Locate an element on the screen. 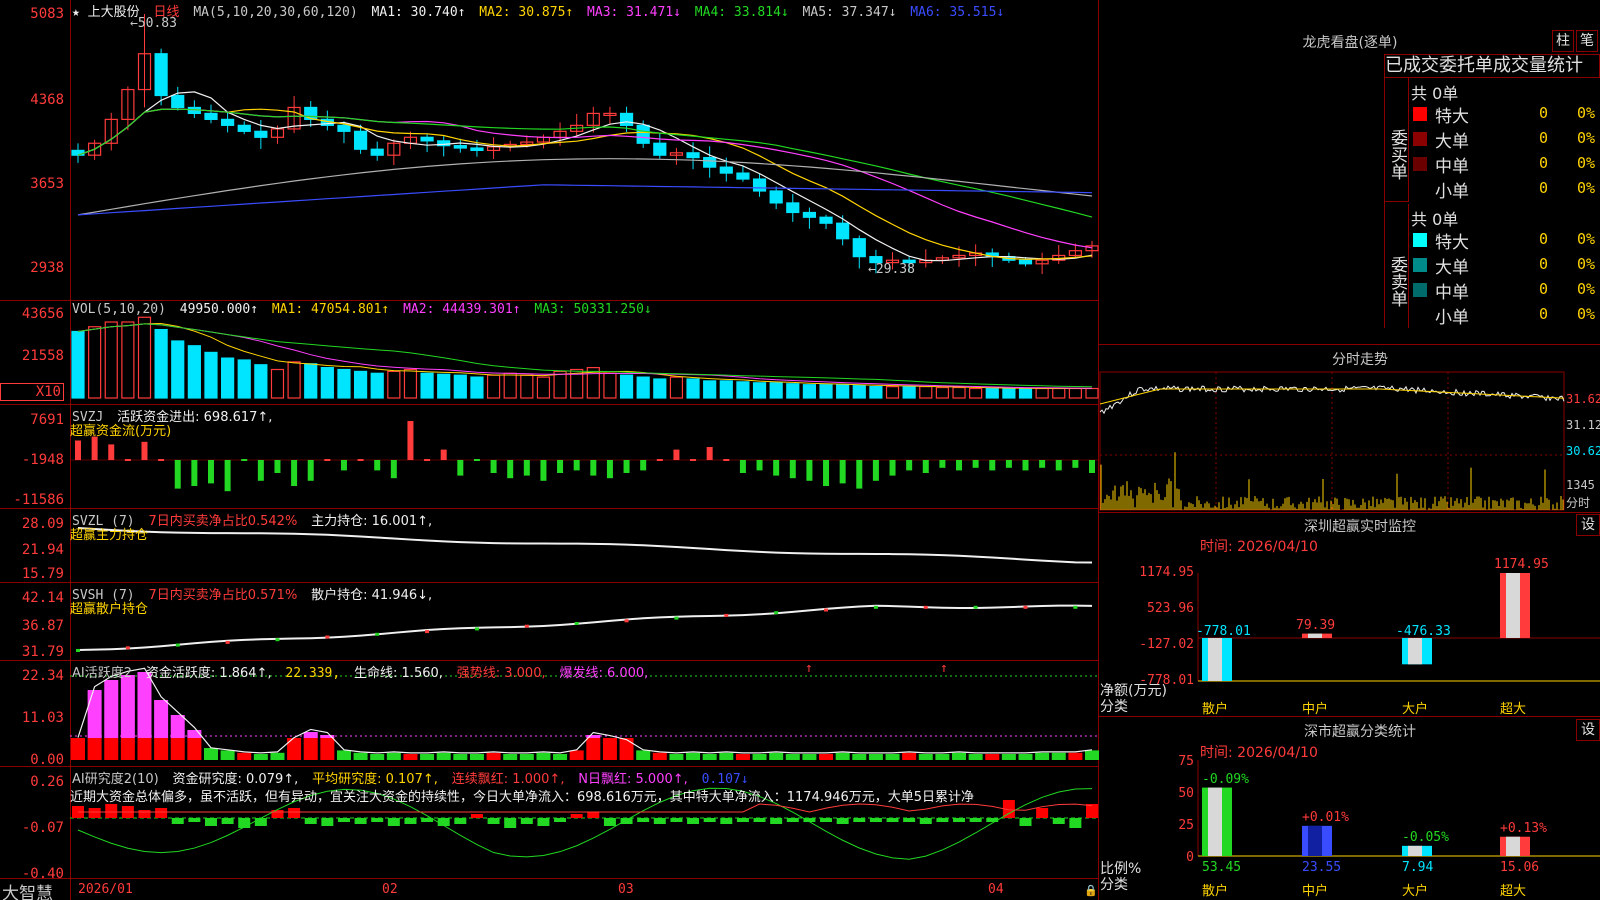 Image resolution: width=1600 pixels, height=900 pixels. air-consecutive-red: 连续飘红: 1.000↑, is located at coordinates (508, 779).